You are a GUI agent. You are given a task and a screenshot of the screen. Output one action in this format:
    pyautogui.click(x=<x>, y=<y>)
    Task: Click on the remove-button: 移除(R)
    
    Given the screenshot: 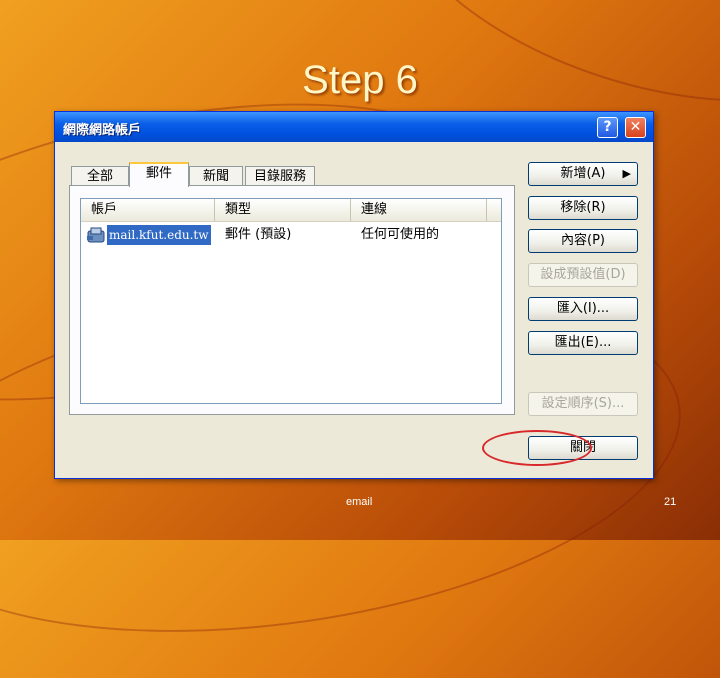 What is the action you would take?
    pyautogui.click(x=583, y=208)
    